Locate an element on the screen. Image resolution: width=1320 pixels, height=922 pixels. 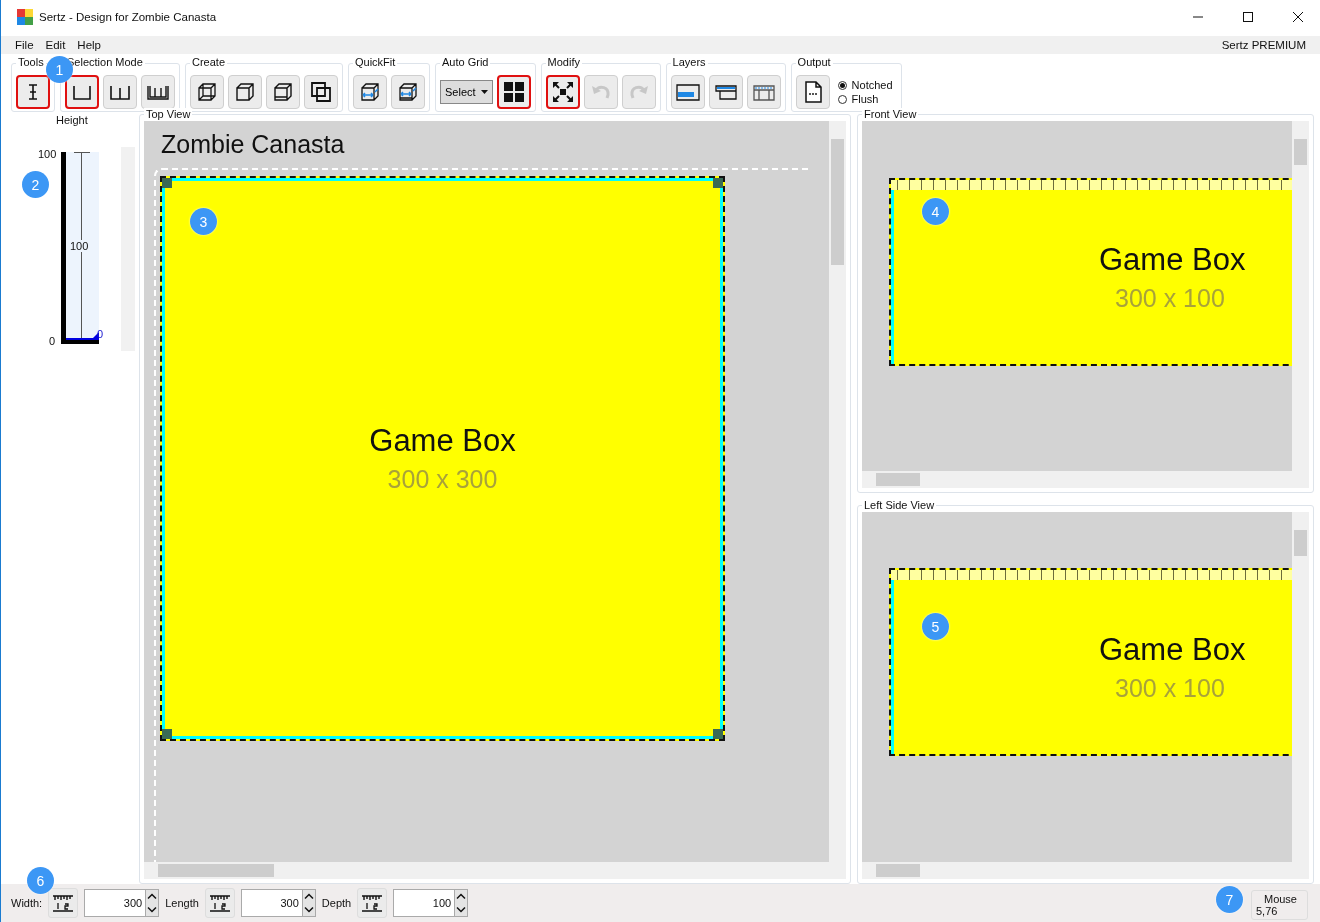
slider-min-label: 0 is located at coordinates (52, 341).